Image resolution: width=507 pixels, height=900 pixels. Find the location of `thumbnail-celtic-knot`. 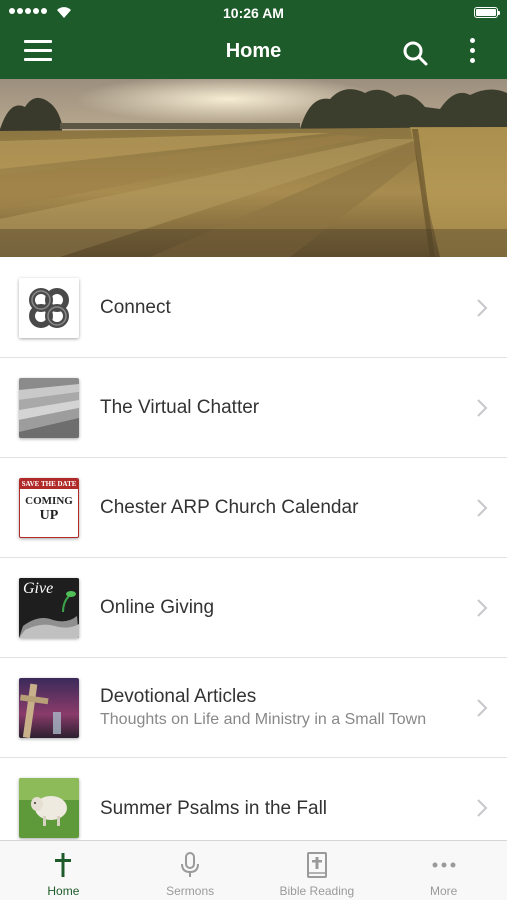

thumbnail-celtic-knot is located at coordinates (49, 308).